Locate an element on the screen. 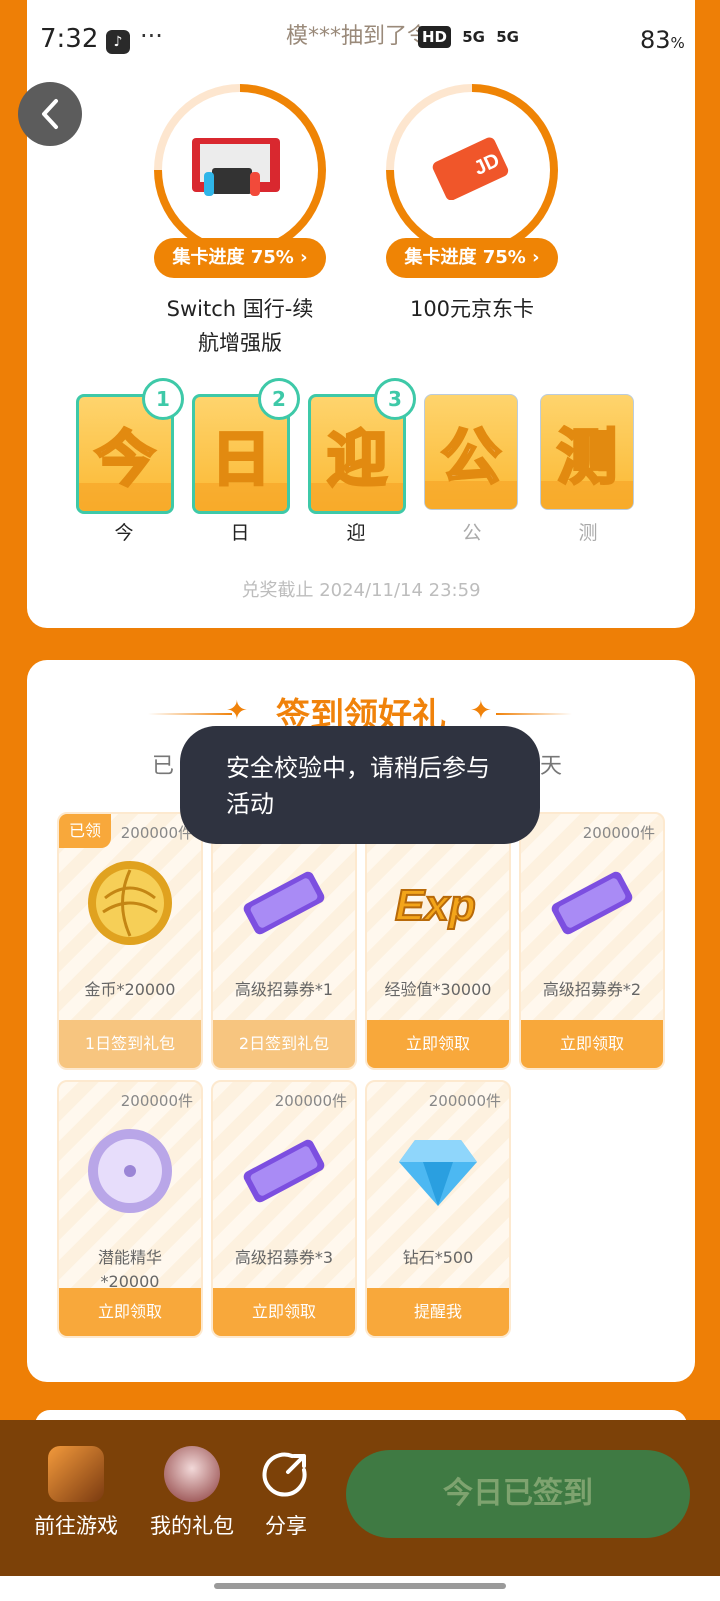 This screenshot has width=720, height=1601. card-count-badge: 3 is located at coordinates (395, 399).